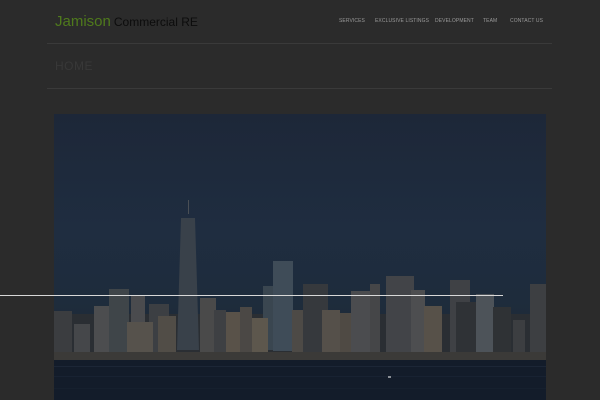 Image resolution: width=600 pixels, height=400 pixels. Describe the element at coordinates (352, 21) in the screenshot. I see `nav-item-services: SERVICES` at that location.